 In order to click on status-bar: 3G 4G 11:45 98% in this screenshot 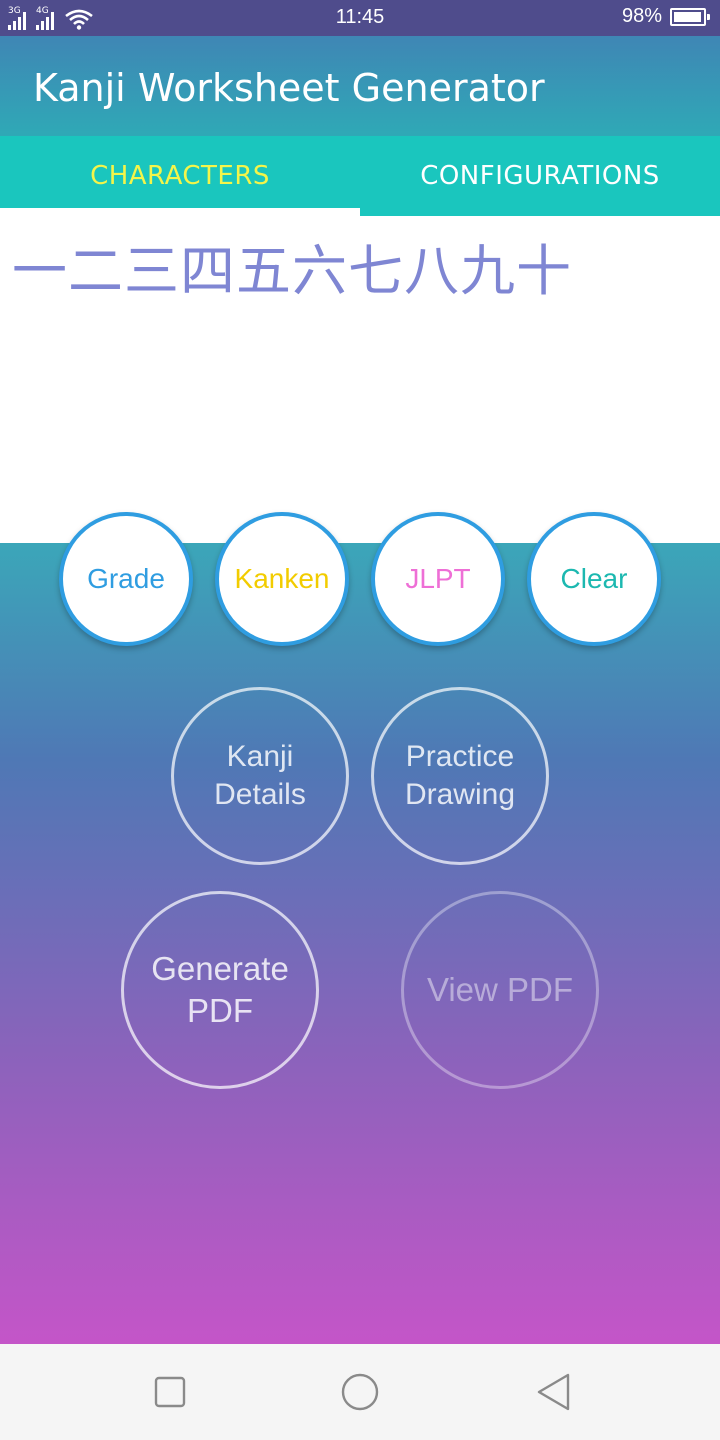, I will do `click(360, 18)`.